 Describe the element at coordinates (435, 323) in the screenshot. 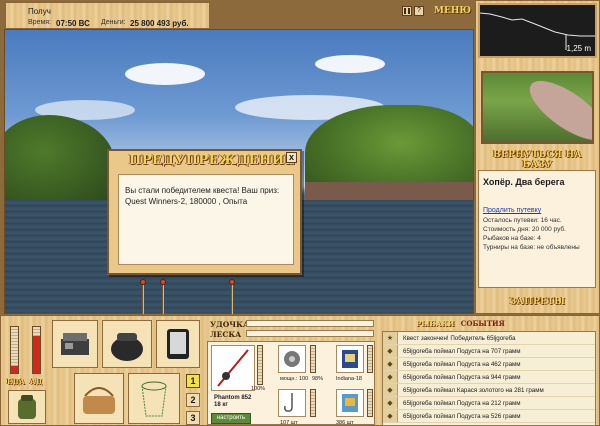

I see `tab-fishers: РЫБАКИ` at that location.